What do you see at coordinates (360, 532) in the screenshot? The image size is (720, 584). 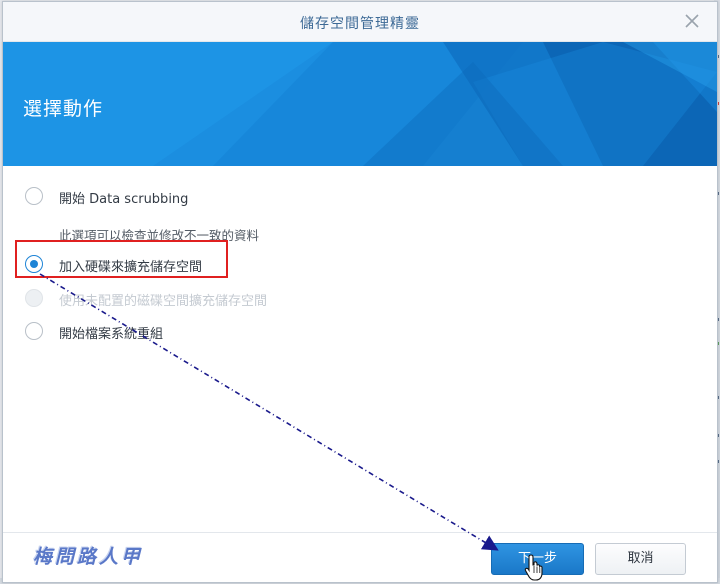 I see `footer-divider` at bounding box center [360, 532].